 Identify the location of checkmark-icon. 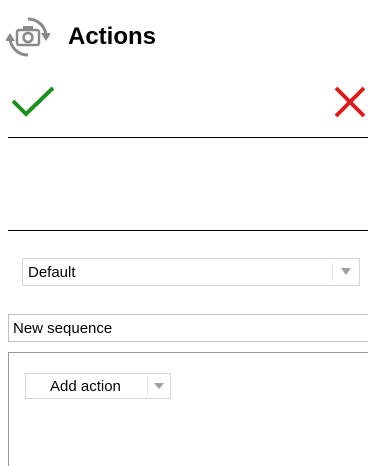
(33, 101).